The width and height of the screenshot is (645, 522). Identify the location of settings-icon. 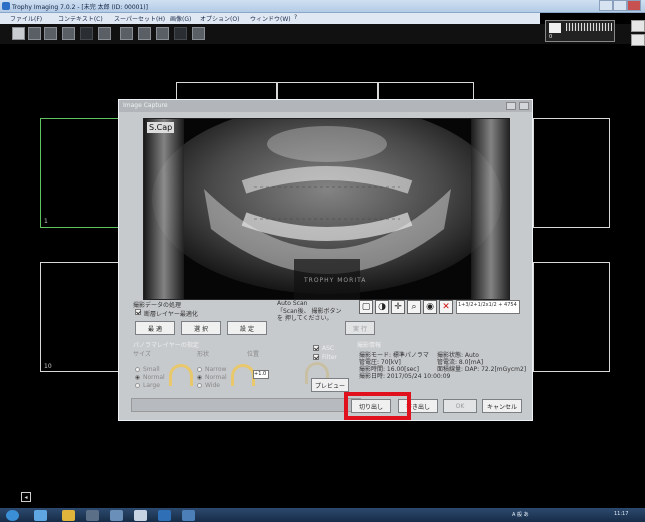
(116, 515).